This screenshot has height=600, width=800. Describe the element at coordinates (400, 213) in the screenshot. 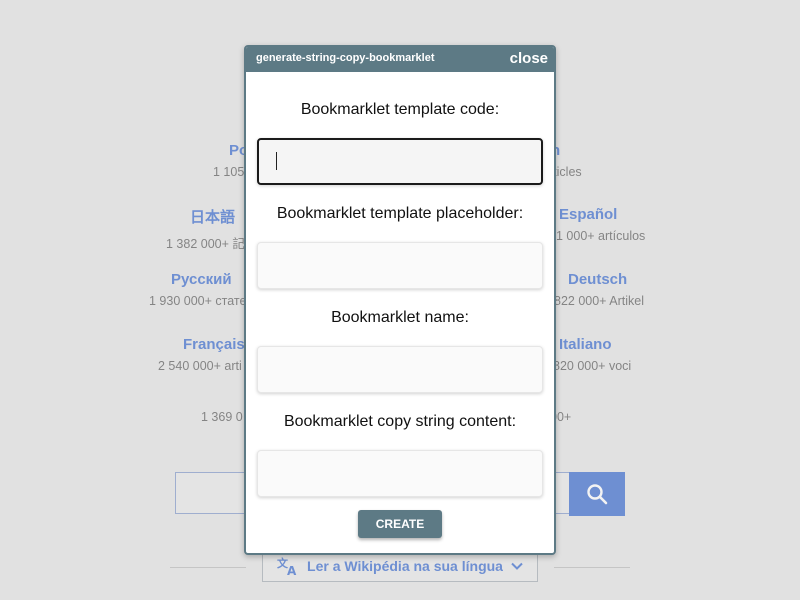

I see `template-placeholder-label: Bookmarklet template placeholder:` at that location.